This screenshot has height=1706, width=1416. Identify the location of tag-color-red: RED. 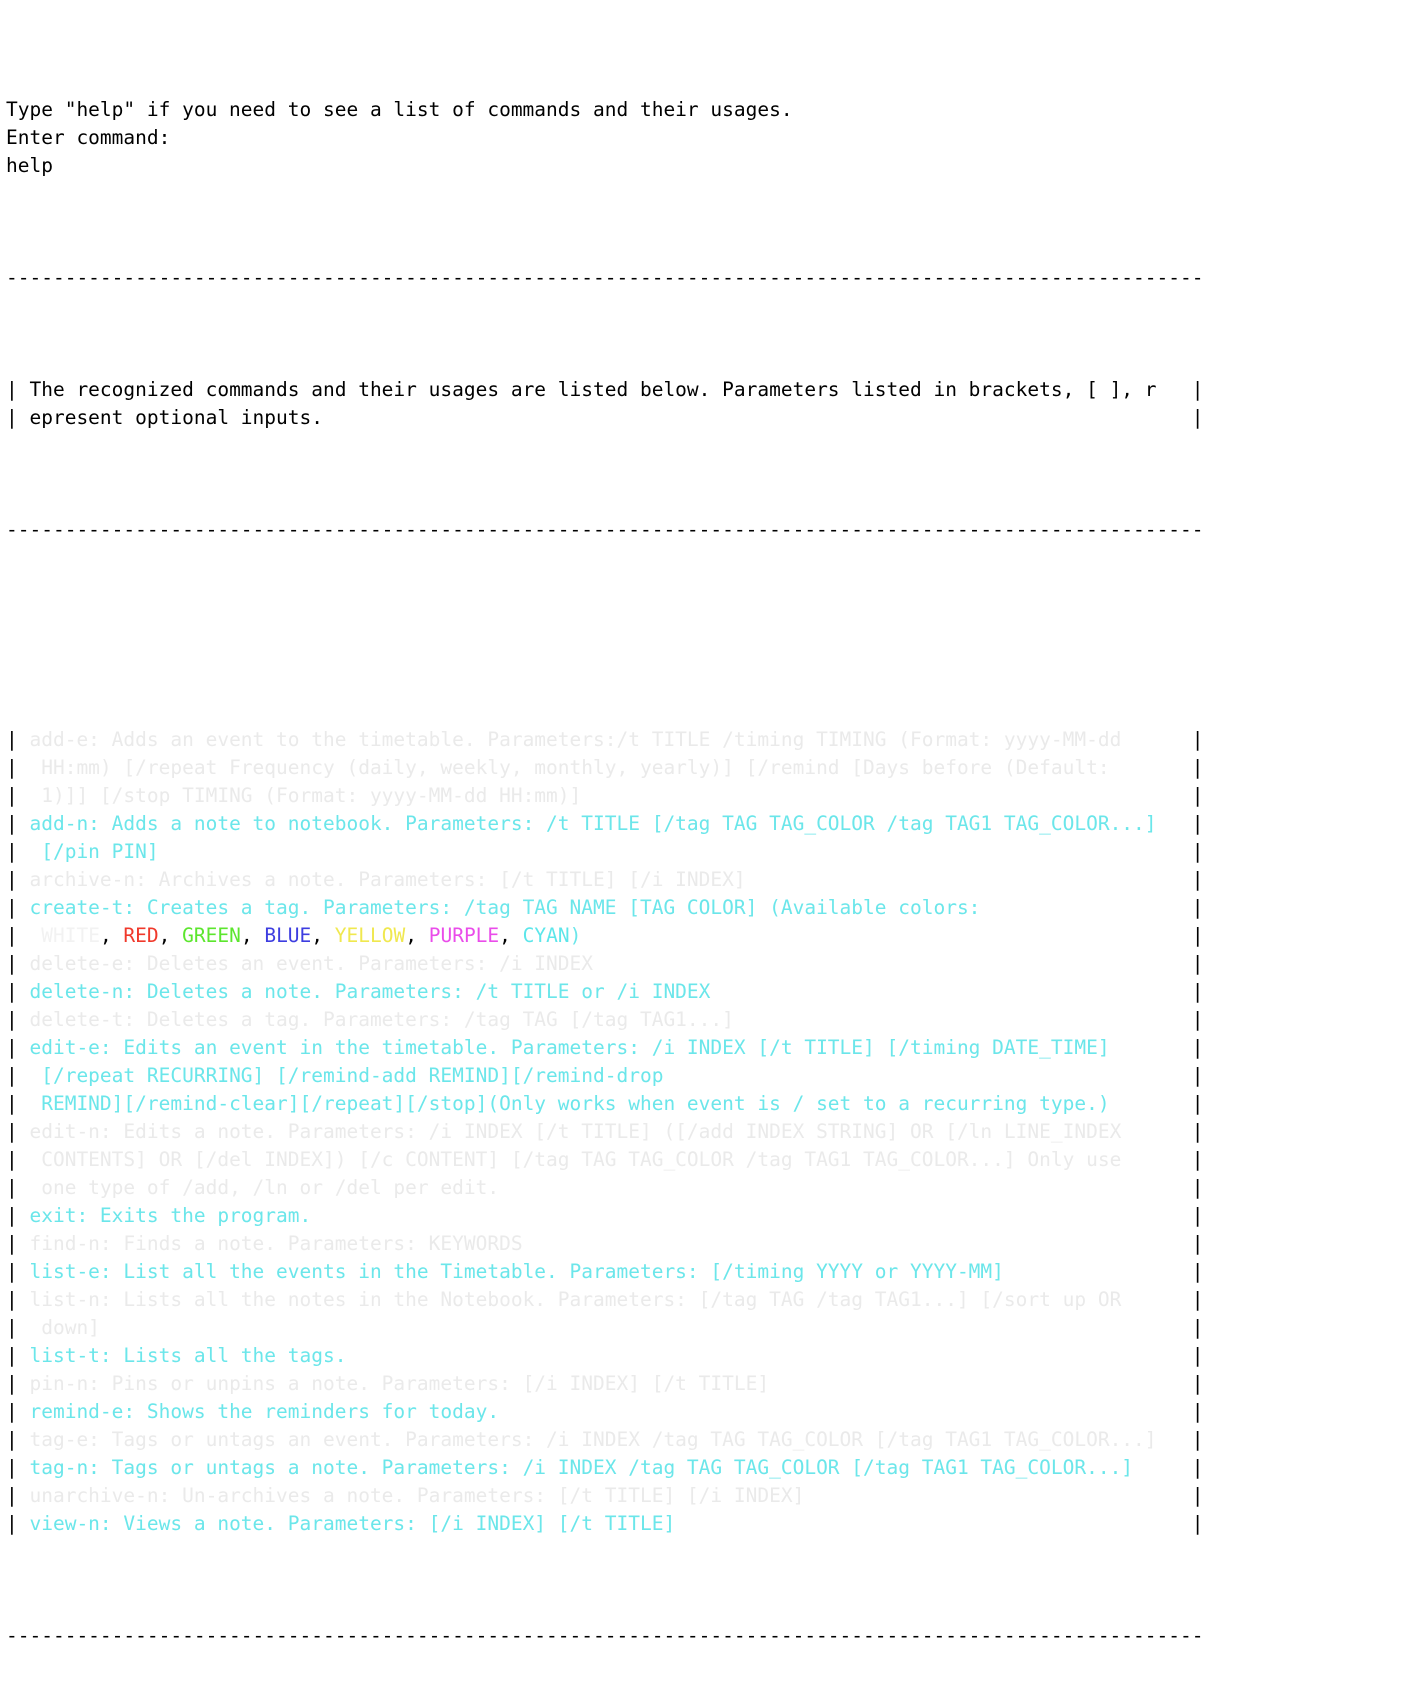
(141, 935).